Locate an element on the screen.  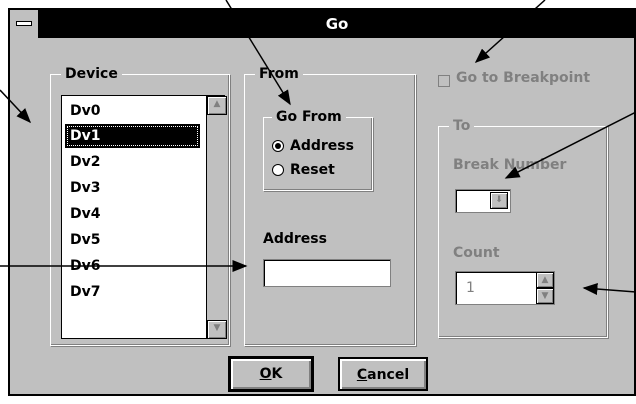
device-group-label: Device is located at coordinates (91, 74).